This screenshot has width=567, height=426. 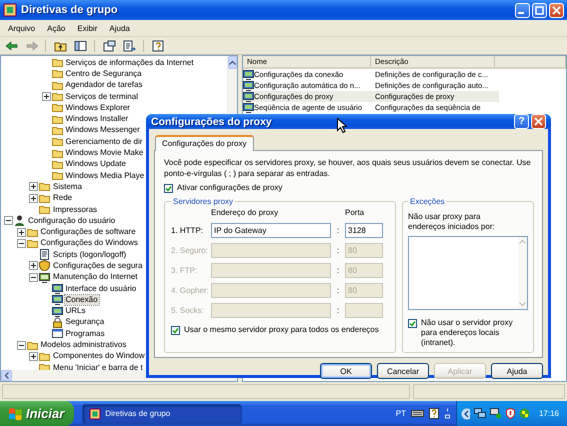 What do you see at coordinates (281, 330) in the screenshot?
I see `checkbox-label: Usar o mesmo servidor proxy para todos os endereços` at bounding box center [281, 330].